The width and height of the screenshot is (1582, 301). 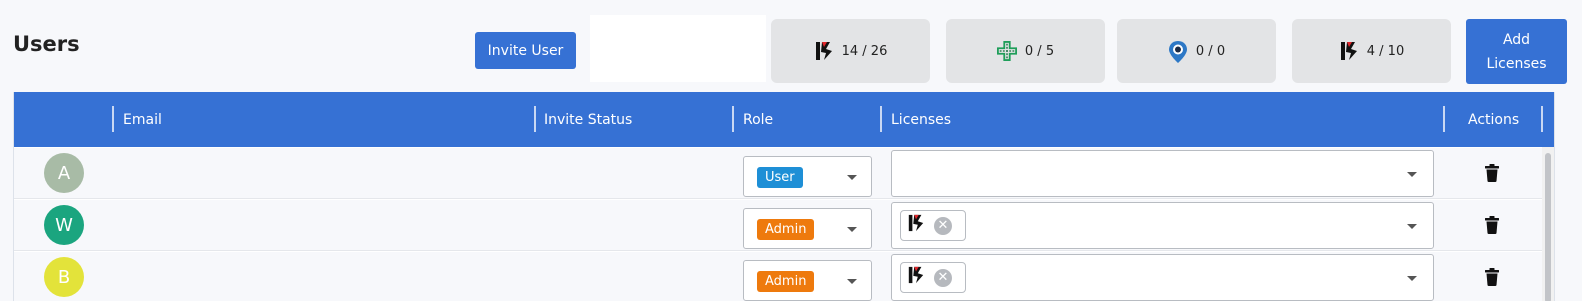 I want to click on license-count-card: 0 / 5, so click(x=1025, y=51).